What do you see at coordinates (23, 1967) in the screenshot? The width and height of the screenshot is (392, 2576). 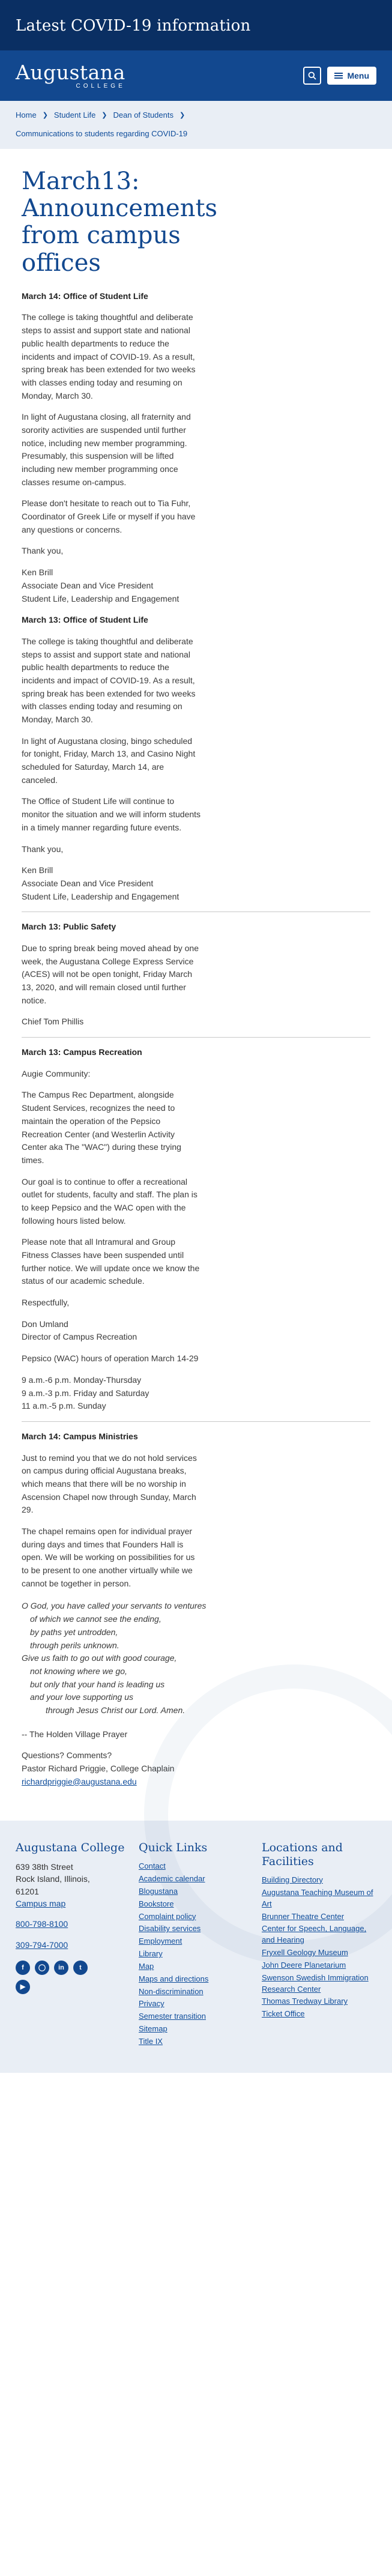 I see `facebook-icon: f` at bounding box center [23, 1967].